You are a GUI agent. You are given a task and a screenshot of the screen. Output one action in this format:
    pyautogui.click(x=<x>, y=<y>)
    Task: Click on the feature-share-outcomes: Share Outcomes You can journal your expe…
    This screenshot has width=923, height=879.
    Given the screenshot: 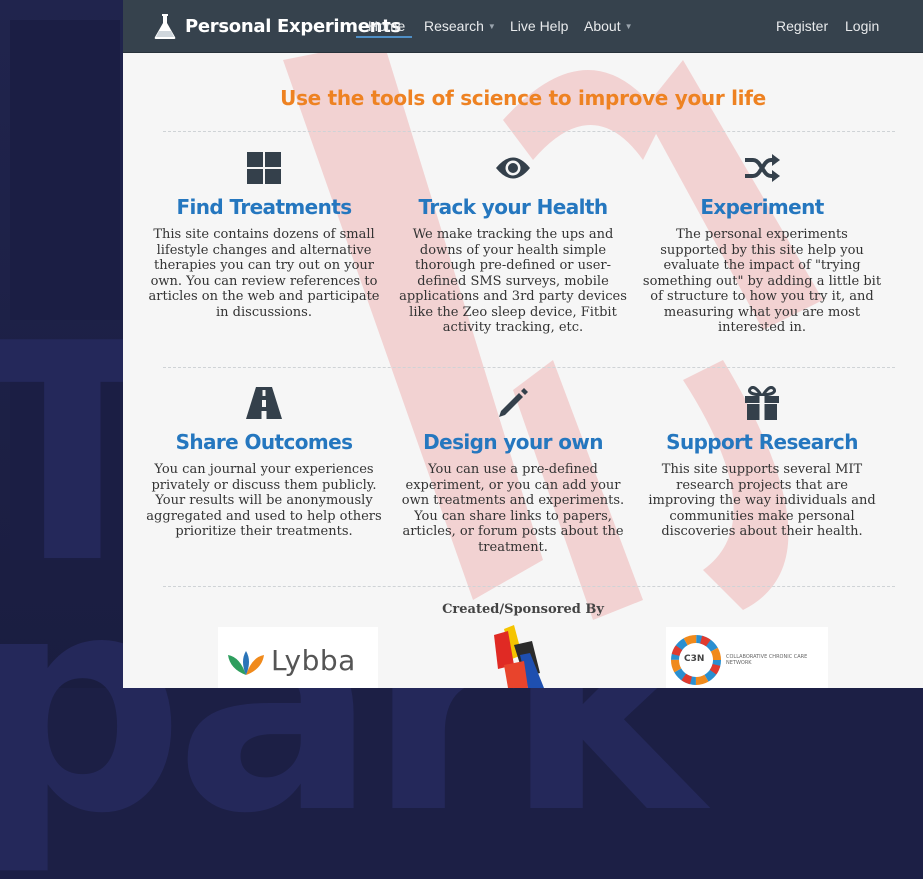 What is the action you would take?
    pyautogui.click(x=264, y=463)
    